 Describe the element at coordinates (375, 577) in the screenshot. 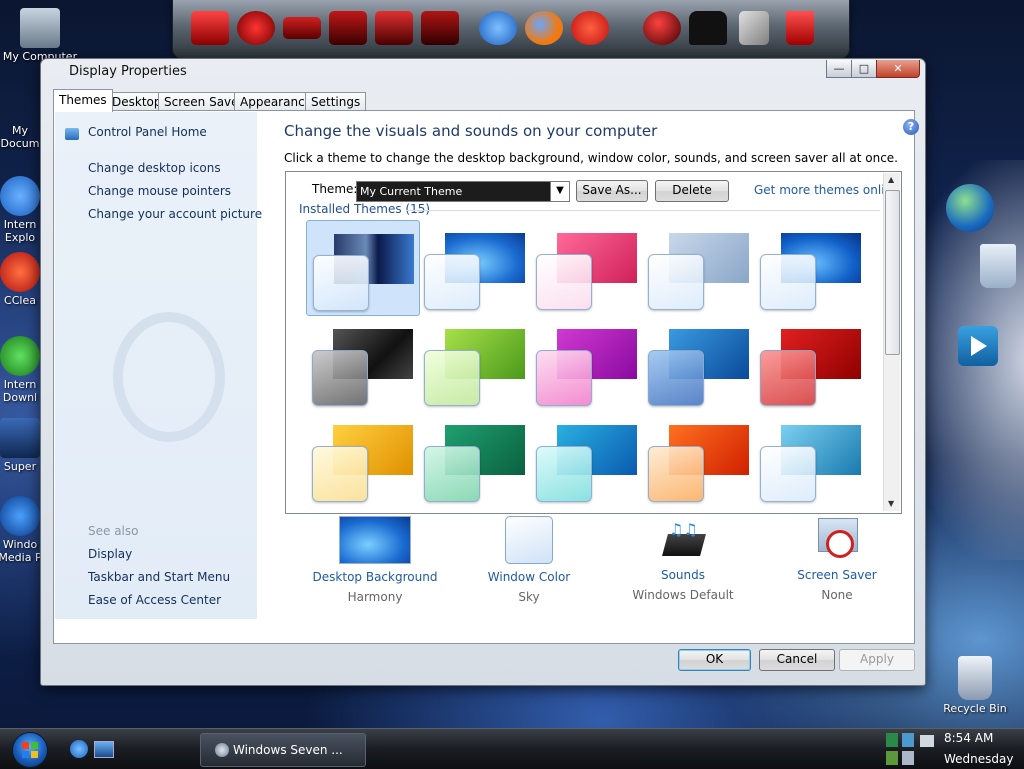

I see `desktop-background-label: Desktop Background` at that location.